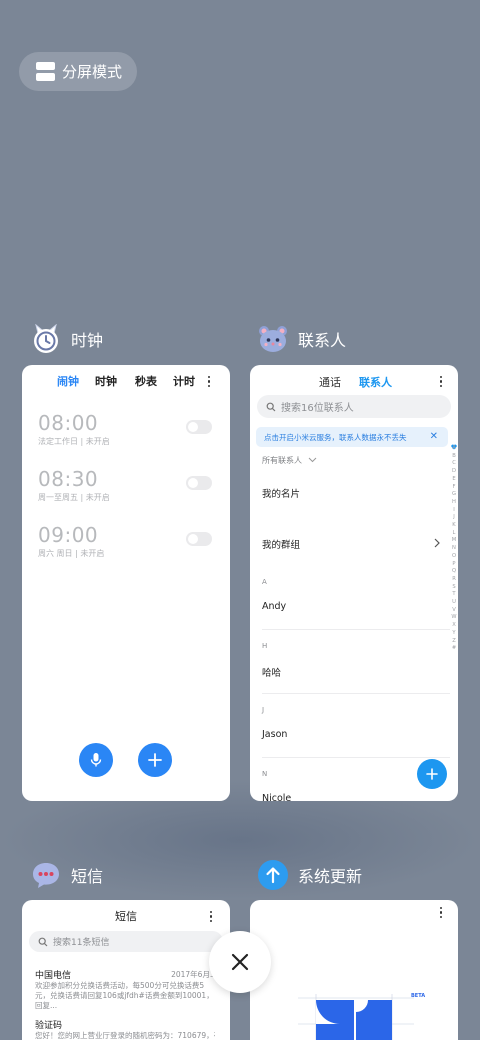 This screenshot has height=1040, width=480. Describe the element at coordinates (354, 970) in the screenshot. I see `updater-app-card: BETA` at that location.